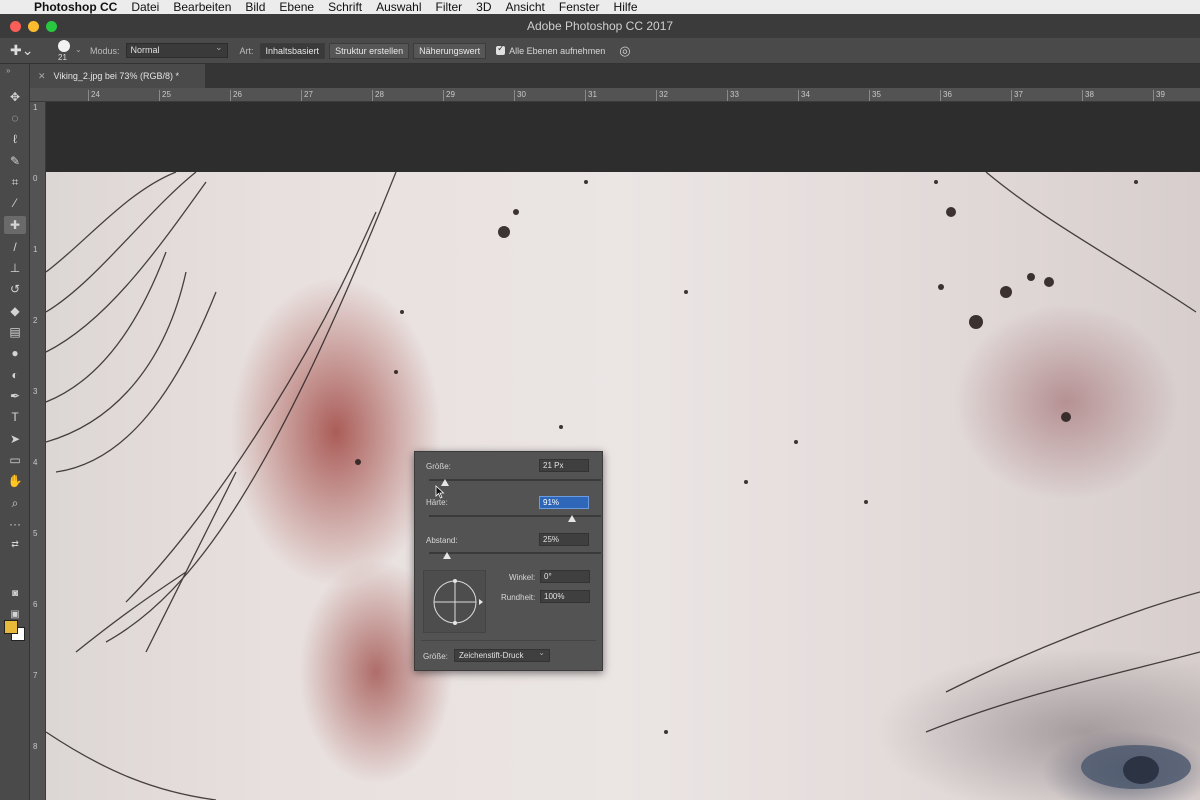  Describe the element at coordinates (236, 95) in the screenshot. I see `ruler-h-tick: 26` at that location.